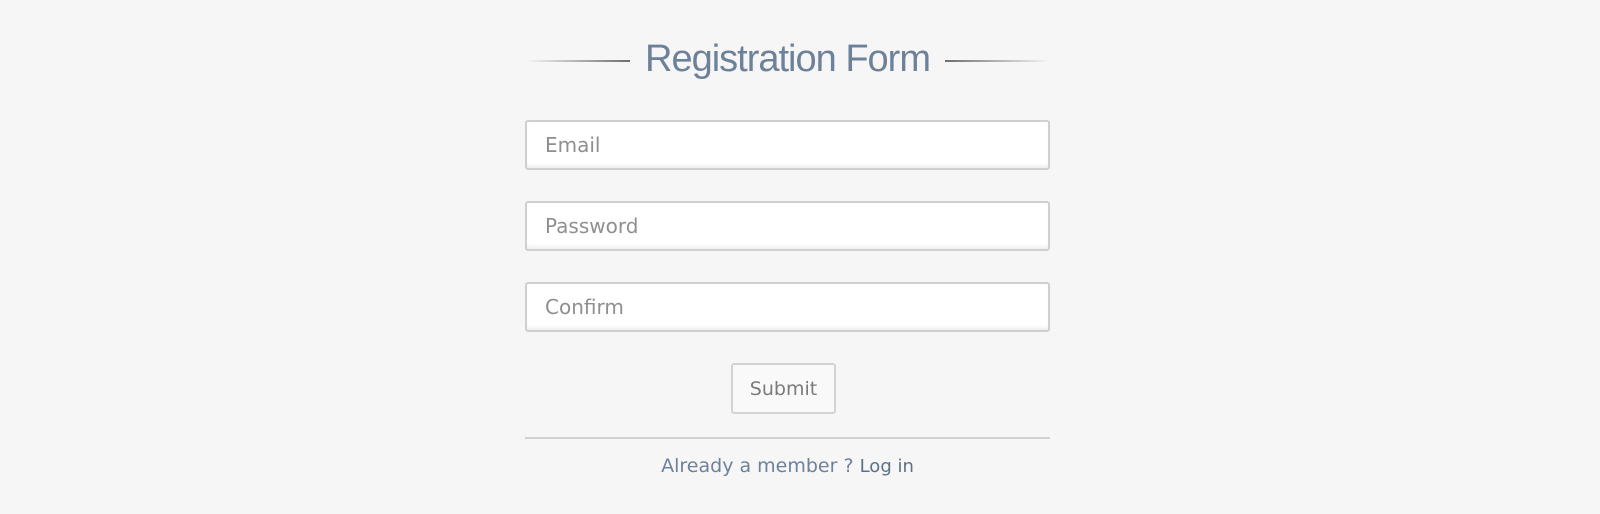  What do you see at coordinates (787, 438) in the screenshot?
I see `footer-divider` at bounding box center [787, 438].